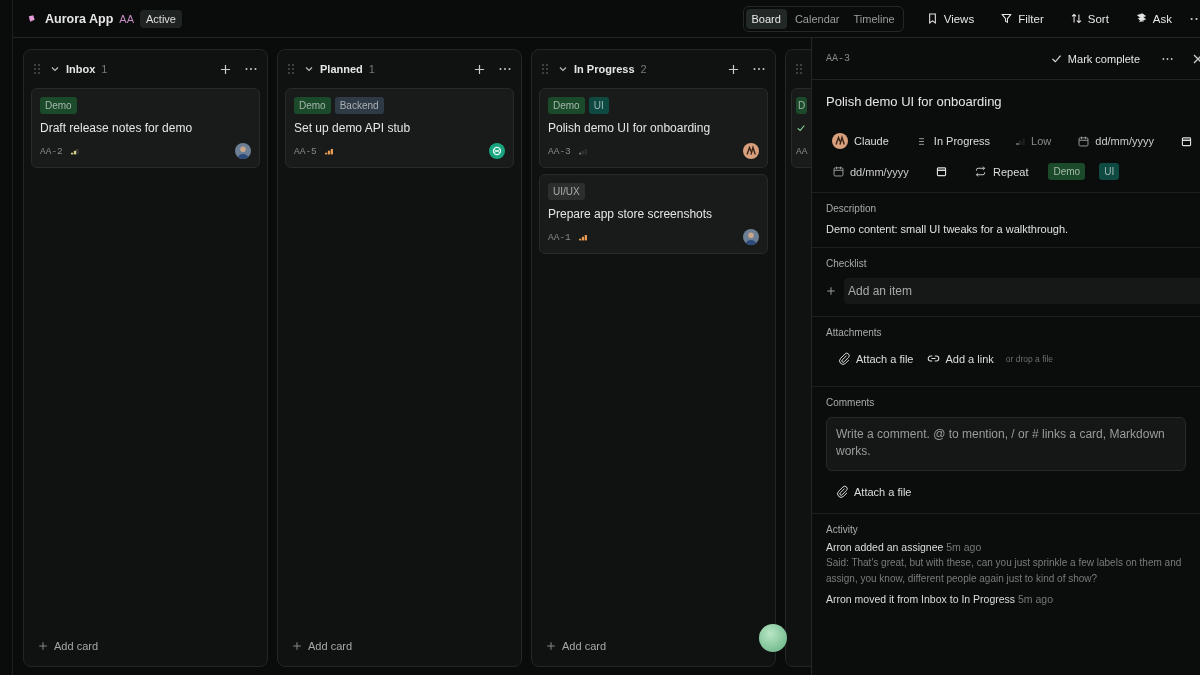 Image resolution: width=1200 pixels, height=675 pixels. I want to click on mark-complete-button: Mark complete, so click(1094, 58).